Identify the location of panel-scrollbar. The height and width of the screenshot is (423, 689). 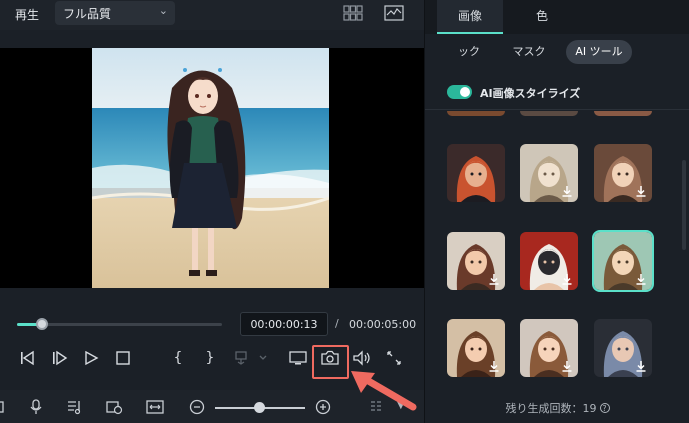
(684, 205).